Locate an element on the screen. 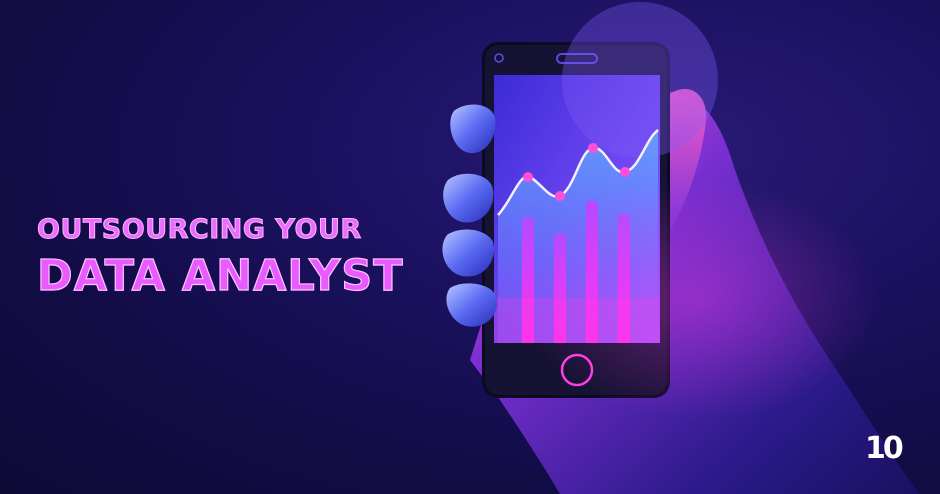 This screenshot has height=494, width=940. headline: OUTSOURCING YOUR DATA ANALYST is located at coordinates (220, 258).